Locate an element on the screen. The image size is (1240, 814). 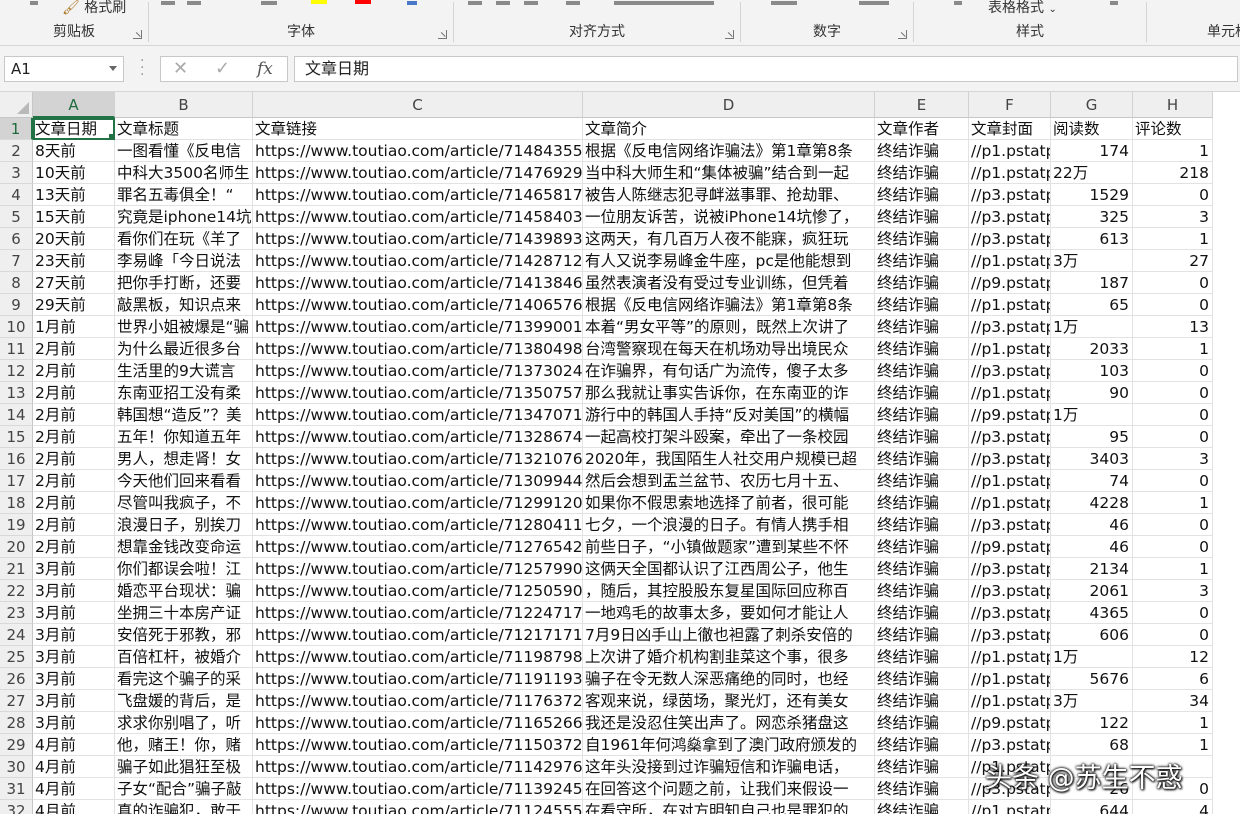
cell-h20: 0 is located at coordinates (1173, 547).